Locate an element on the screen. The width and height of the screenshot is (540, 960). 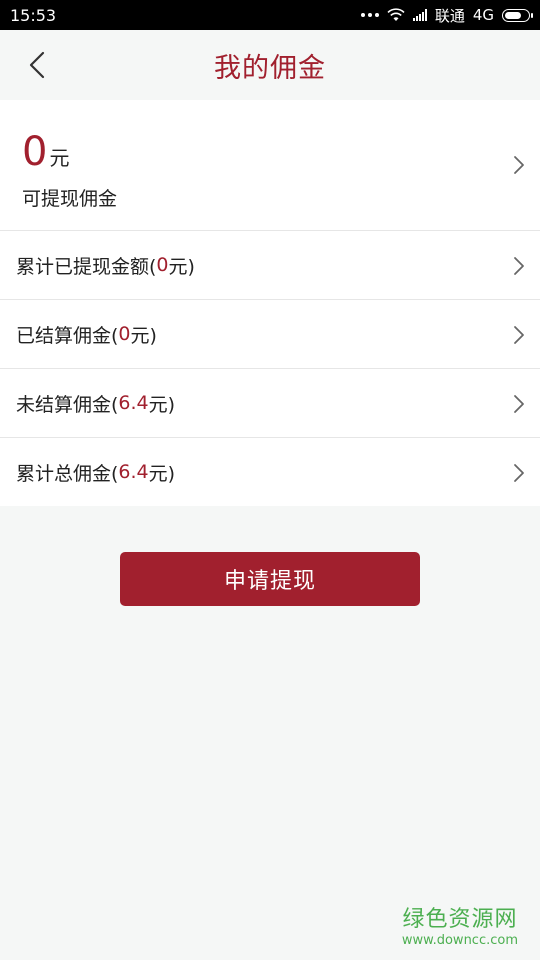
list-item-unsettled: 未结算佣金(6.4 元) is located at coordinates (270, 403).